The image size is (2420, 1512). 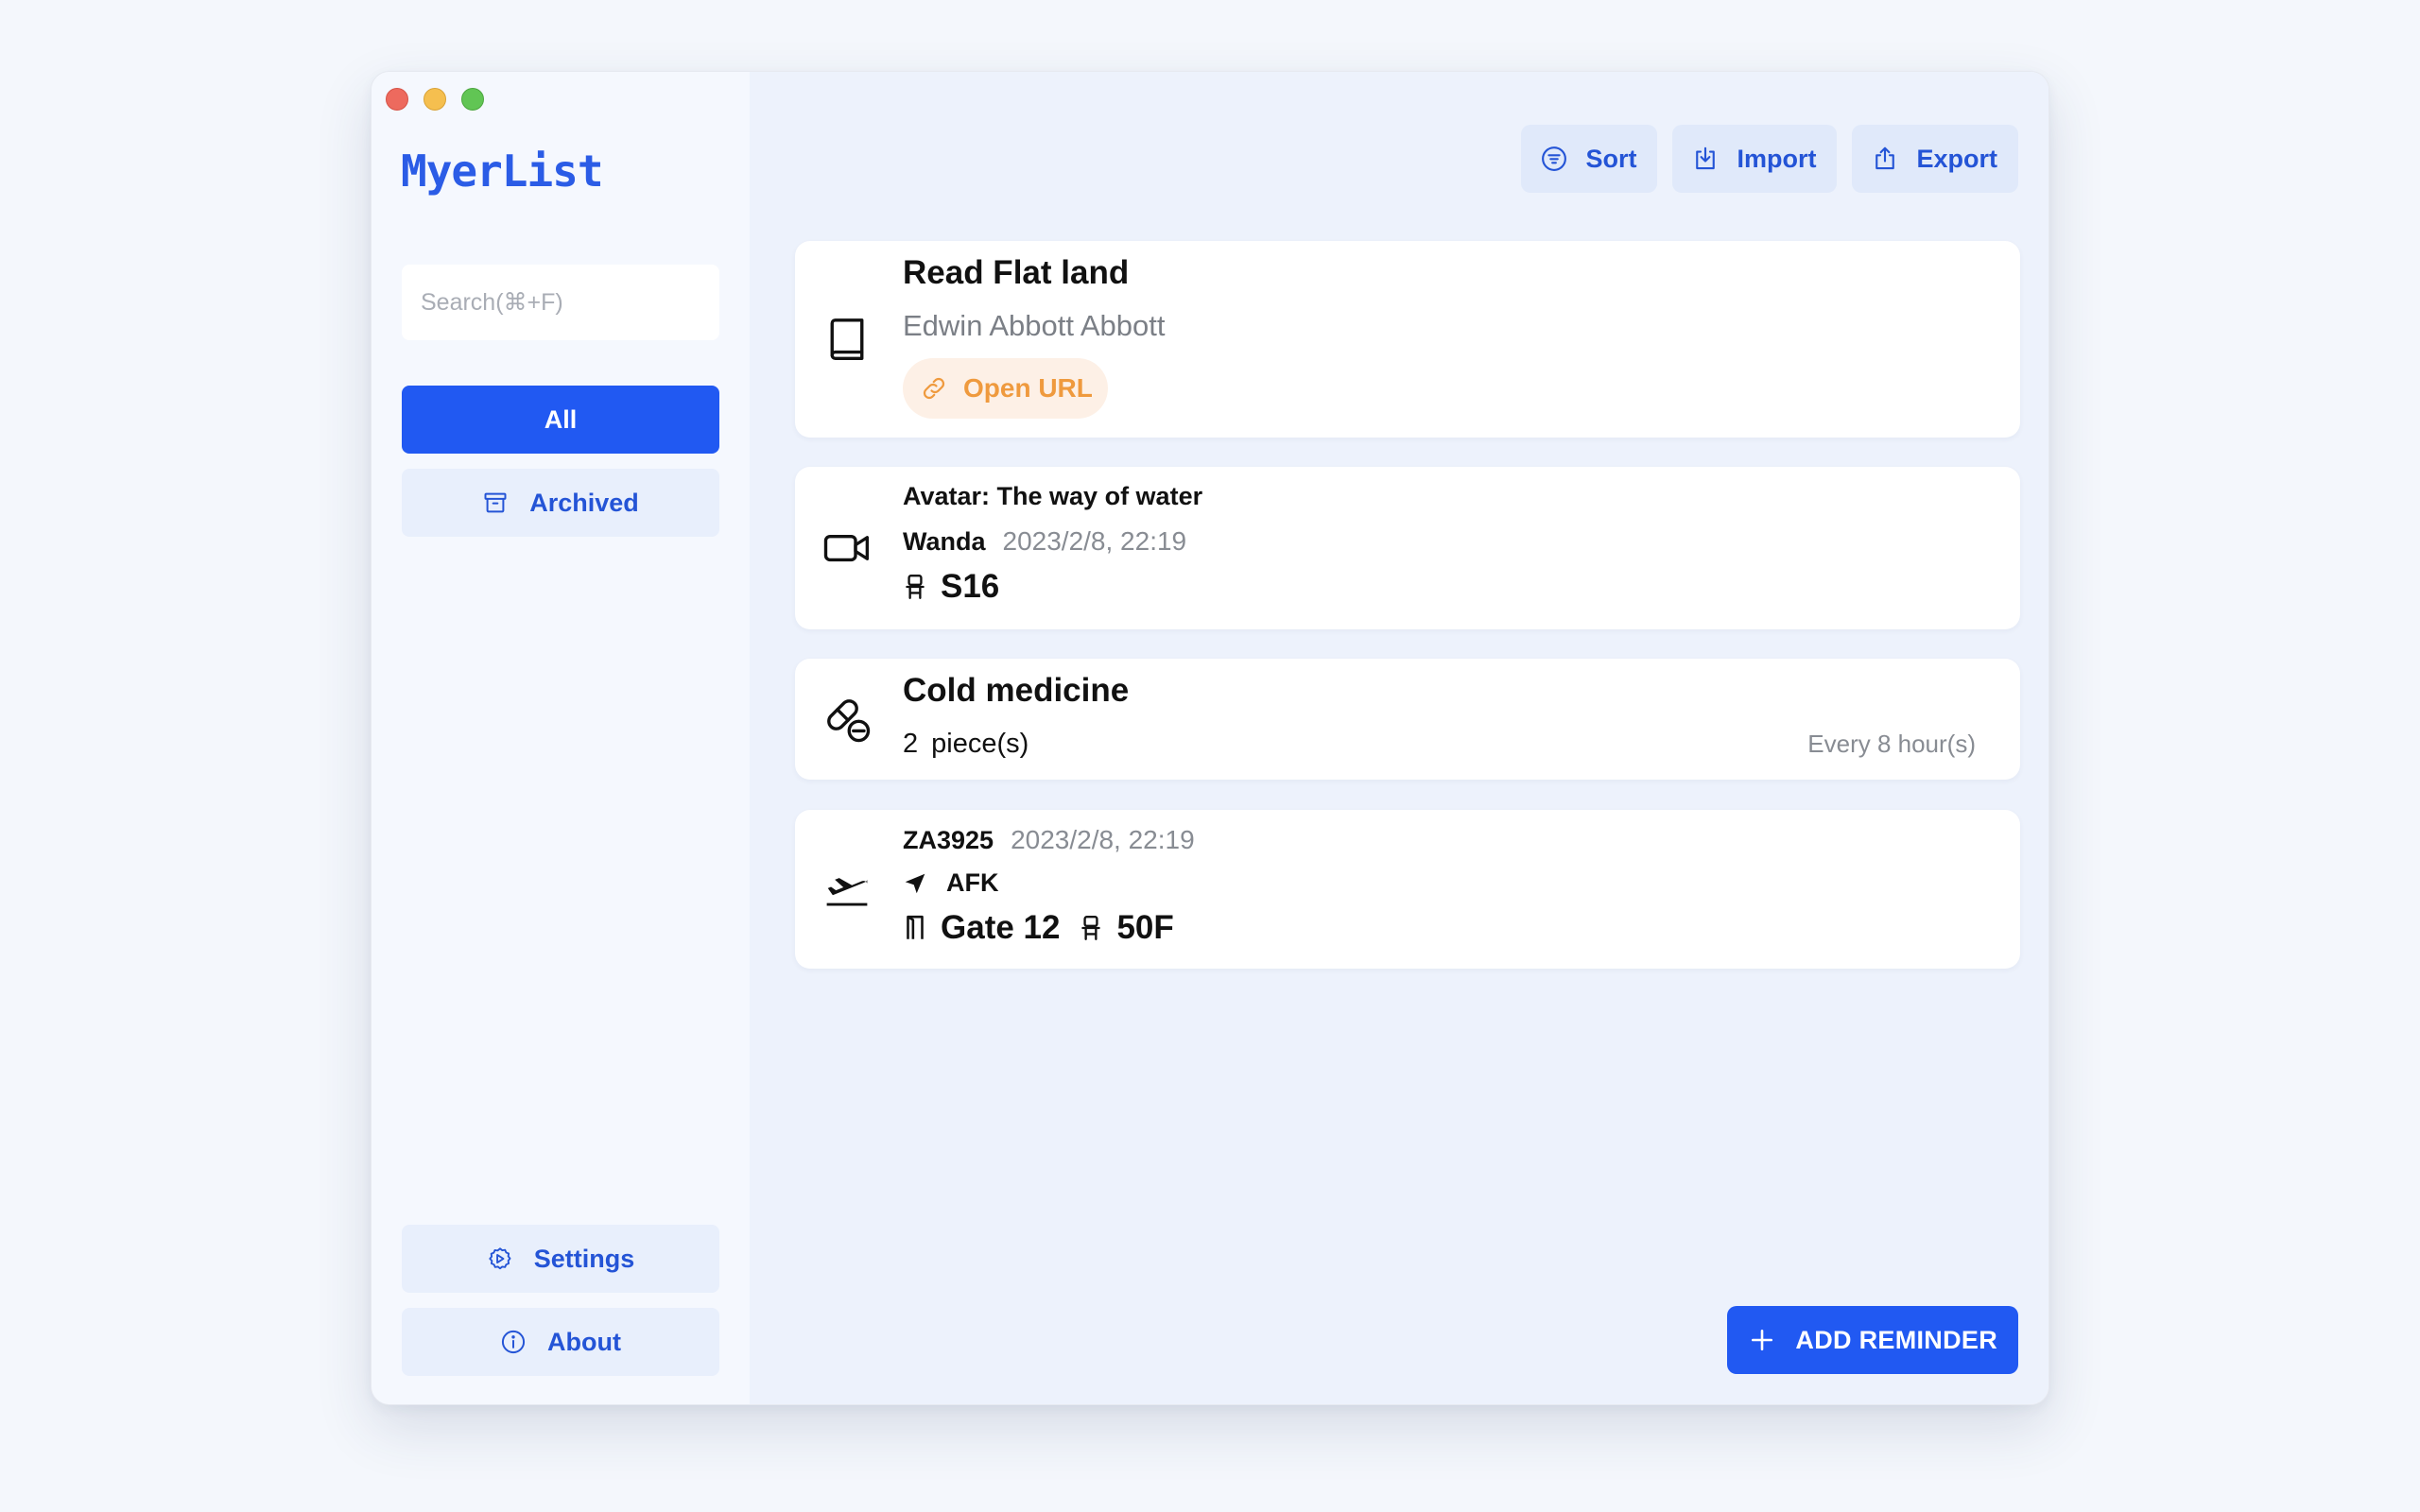 I want to click on import-label: Import, so click(x=1777, y=158).